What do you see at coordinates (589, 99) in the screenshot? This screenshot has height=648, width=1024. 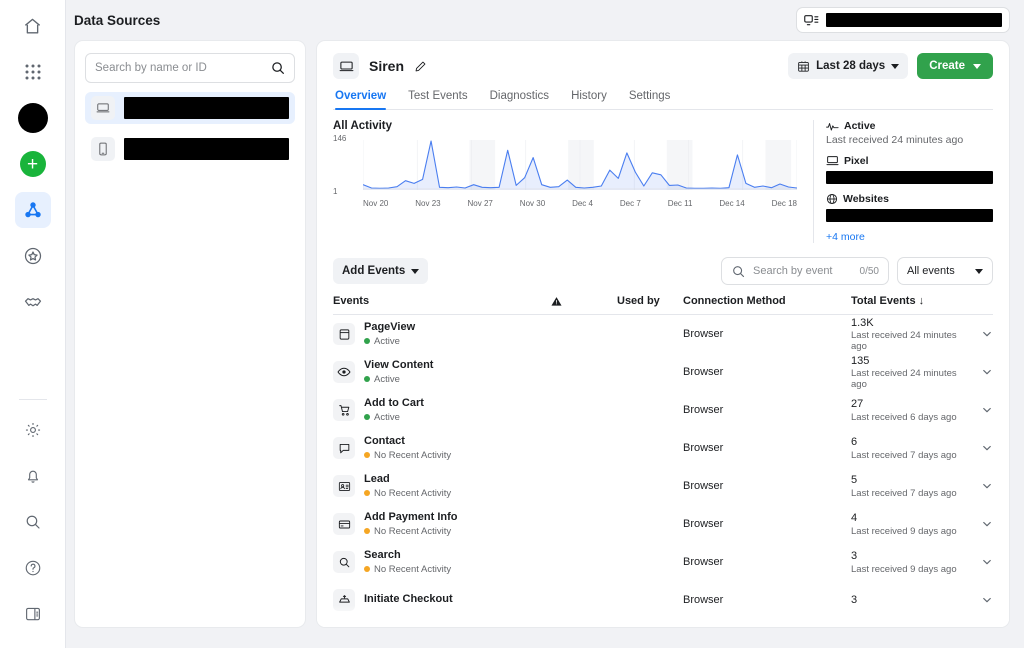 I see `tab-history: History` at bounding box center [589, 99].